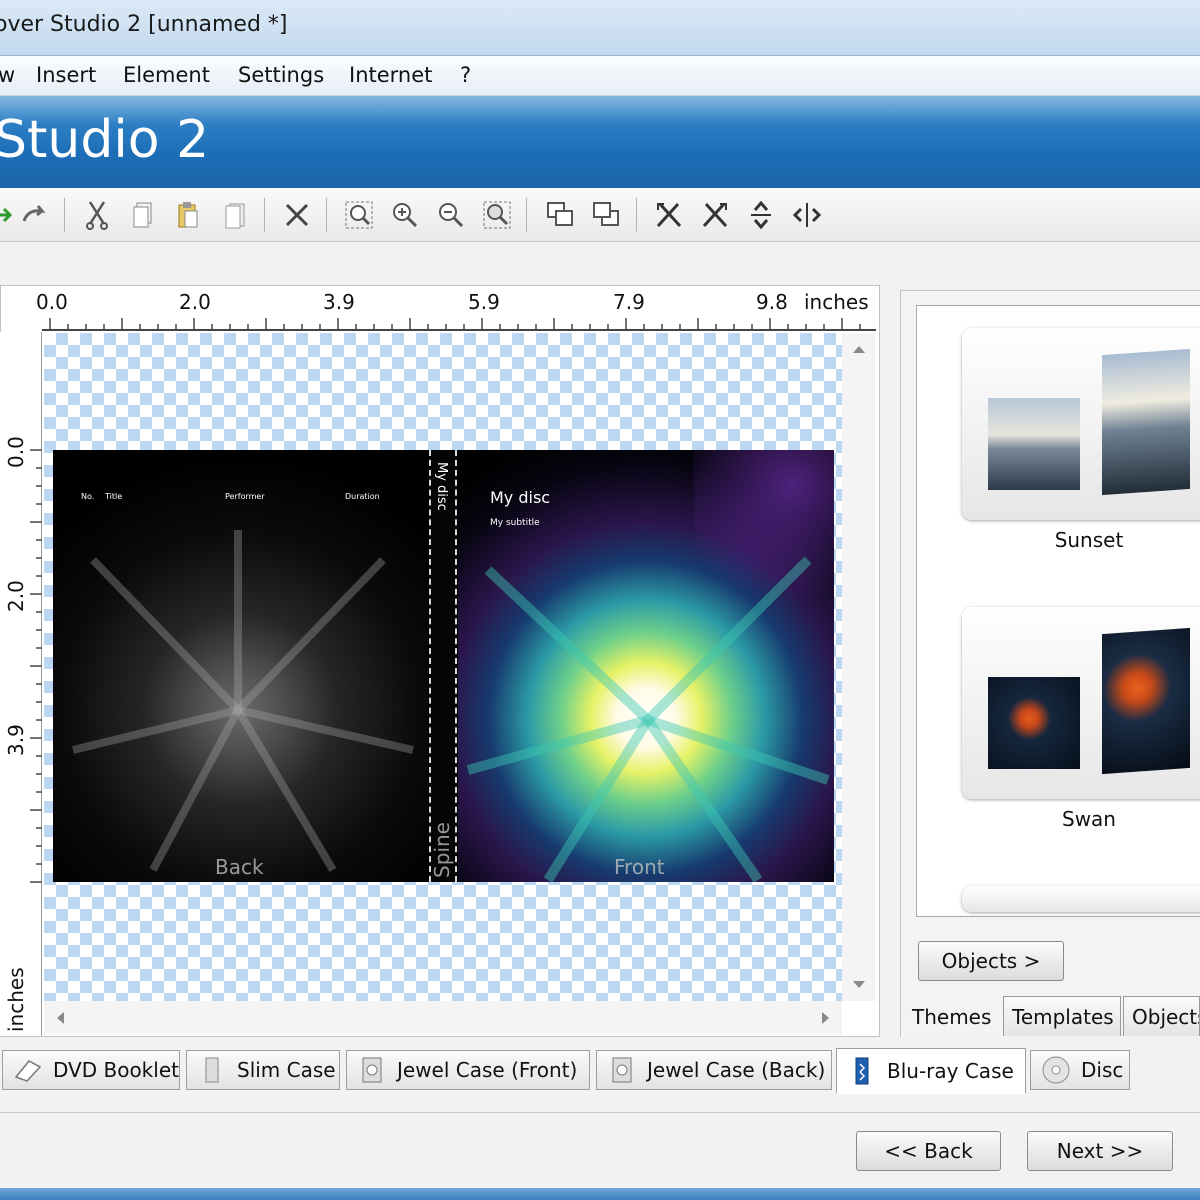 This screenshot has width=1200, height=1200. I want to click on spine-caption: Spine, so click(442, 850).